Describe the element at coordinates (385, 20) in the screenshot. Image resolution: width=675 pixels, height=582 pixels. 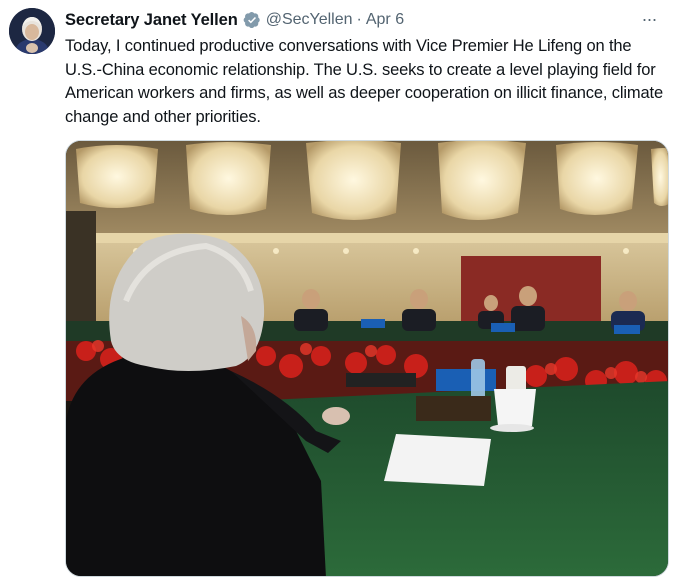
I see `timestamp: Apr 6` at that location.